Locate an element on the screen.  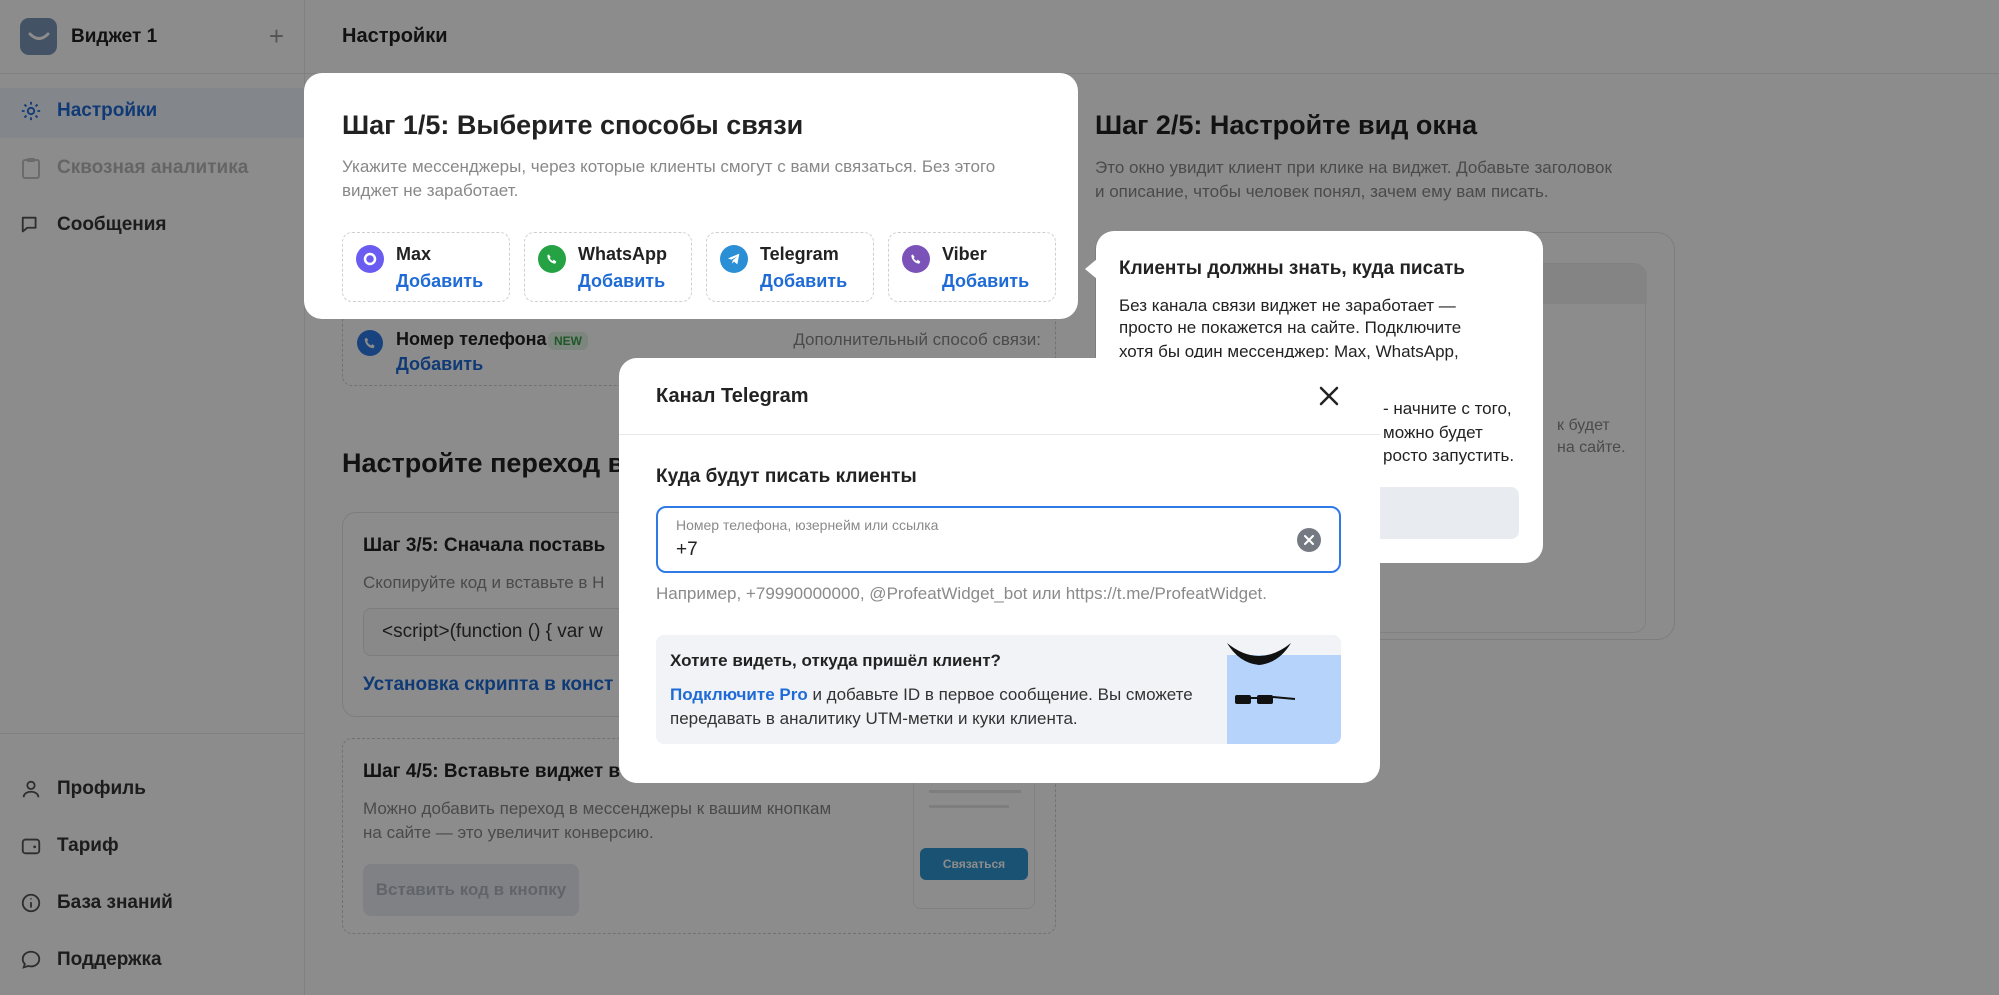
whatsapp-icon is located at coordinates (552, 259).